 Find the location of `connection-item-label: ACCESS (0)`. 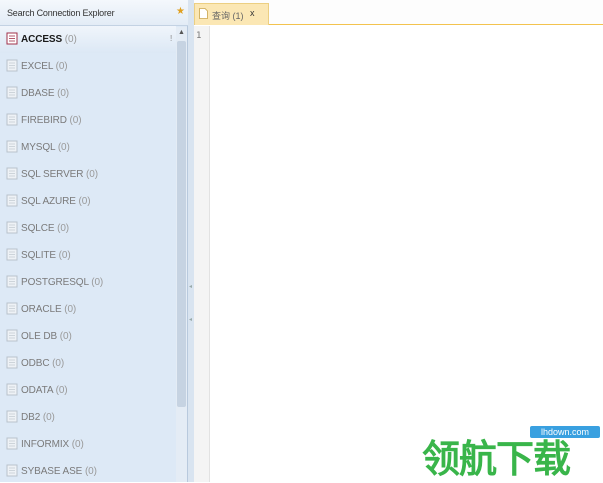

connection-item-label: ACCESS (0) is located at coordinates (49, 39).